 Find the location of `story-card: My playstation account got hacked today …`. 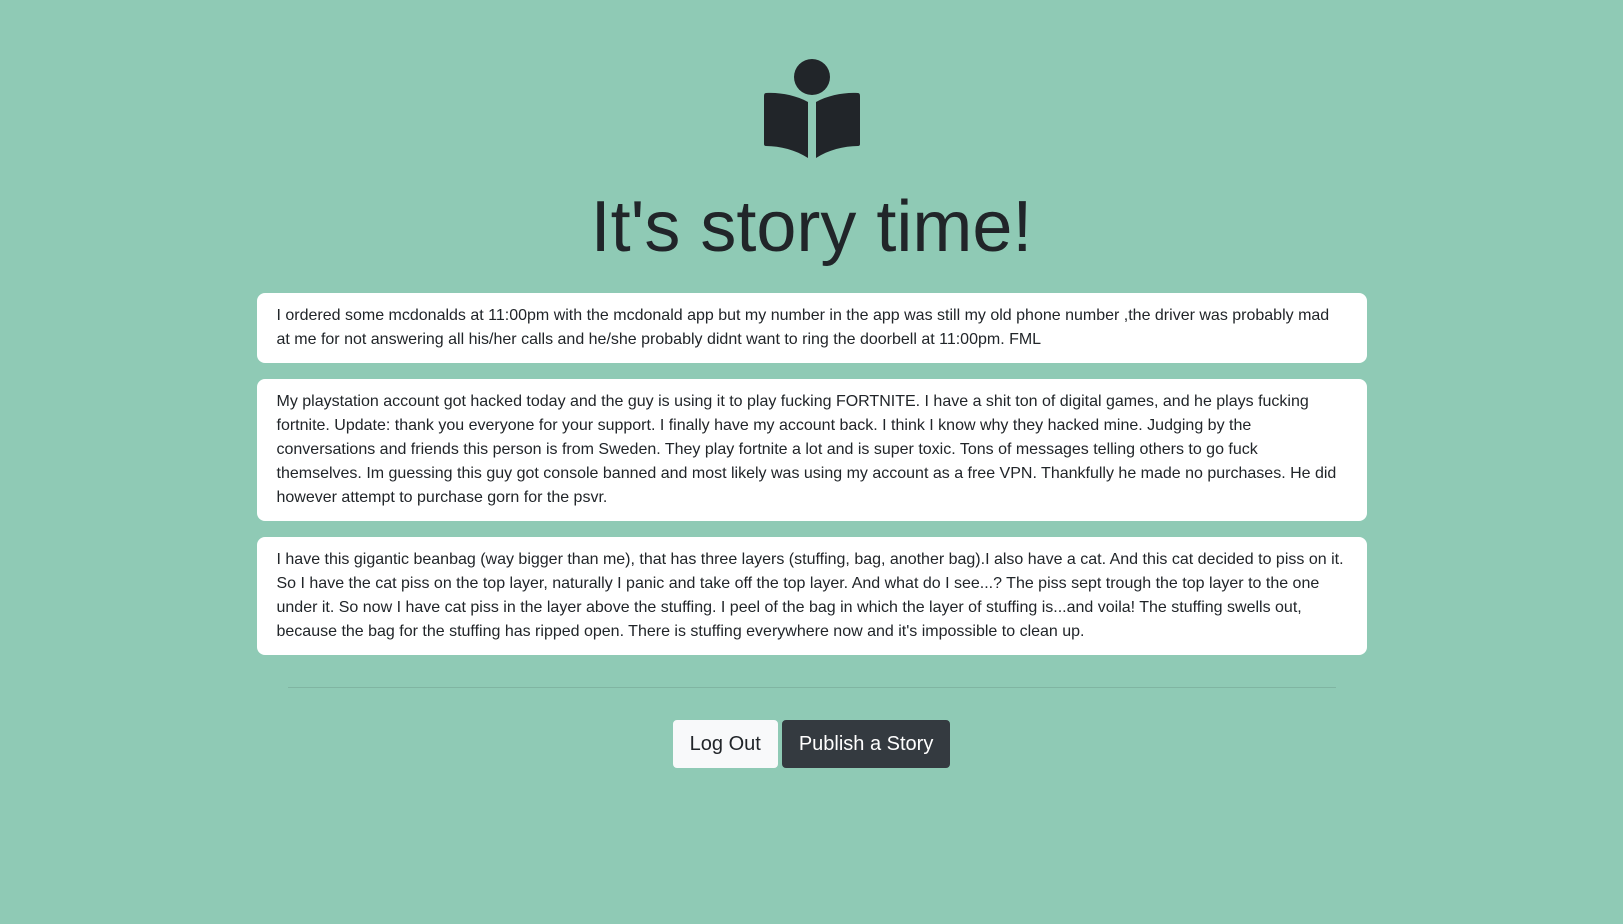

story-card: My playstation account got hacked today … is located at coordinates (811, 450).